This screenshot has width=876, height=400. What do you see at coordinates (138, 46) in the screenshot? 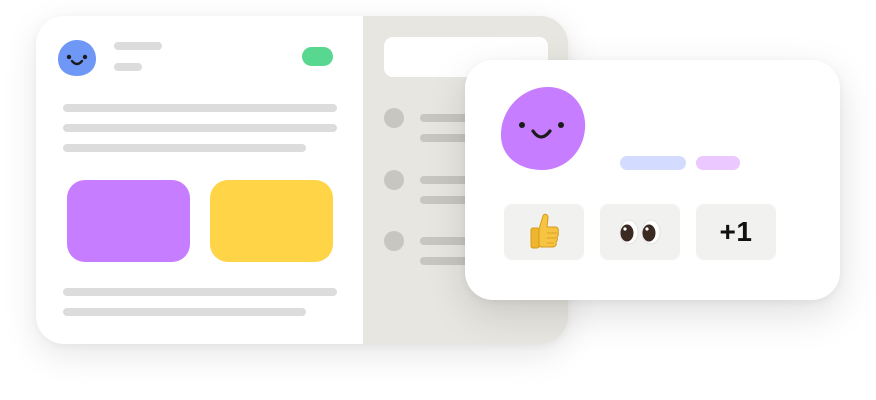
I see `author-name-placeholder` at bounding box center [138, 46].